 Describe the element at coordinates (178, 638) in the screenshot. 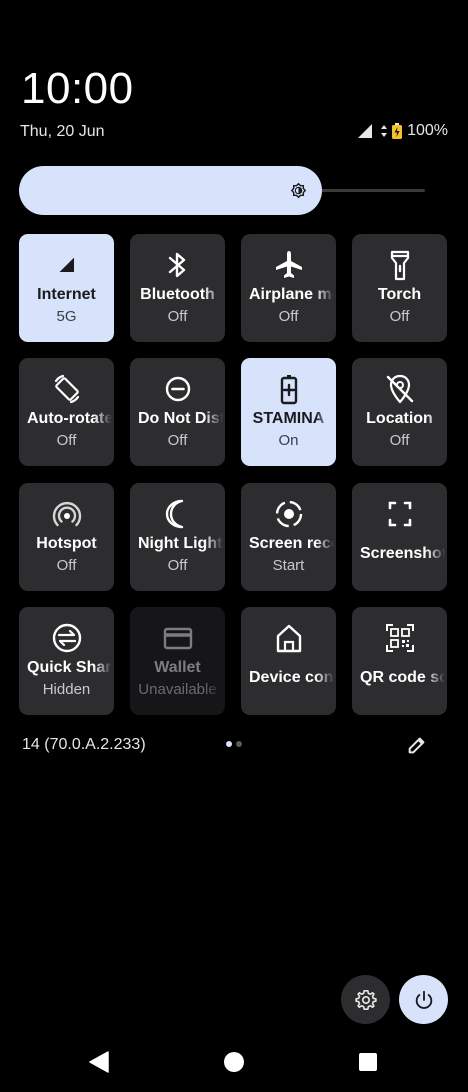

I see `wallet-icon` at that location.